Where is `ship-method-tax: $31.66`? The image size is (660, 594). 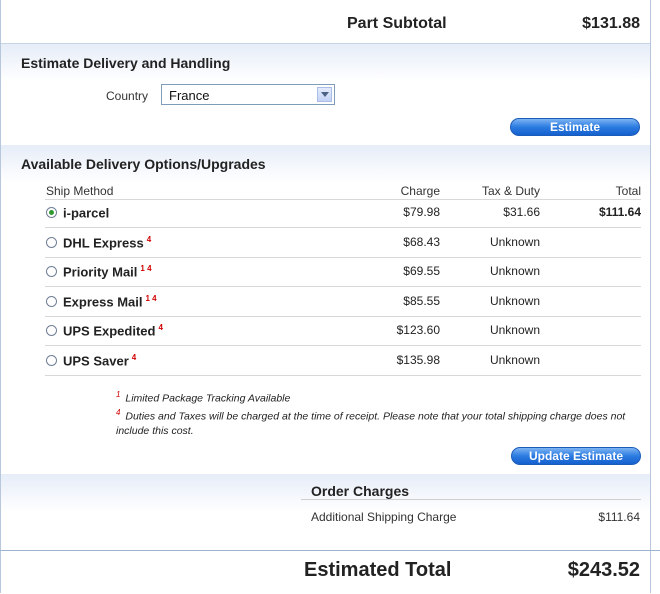 ship-method-tax: $31.66 is located at coordinates (521, 212).